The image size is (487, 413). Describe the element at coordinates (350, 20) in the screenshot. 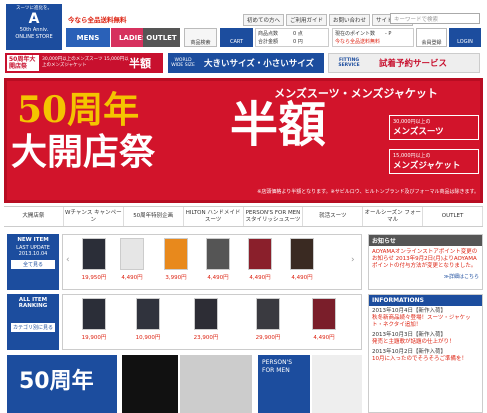

I see `link-contact: お問い合わせ` at that location.